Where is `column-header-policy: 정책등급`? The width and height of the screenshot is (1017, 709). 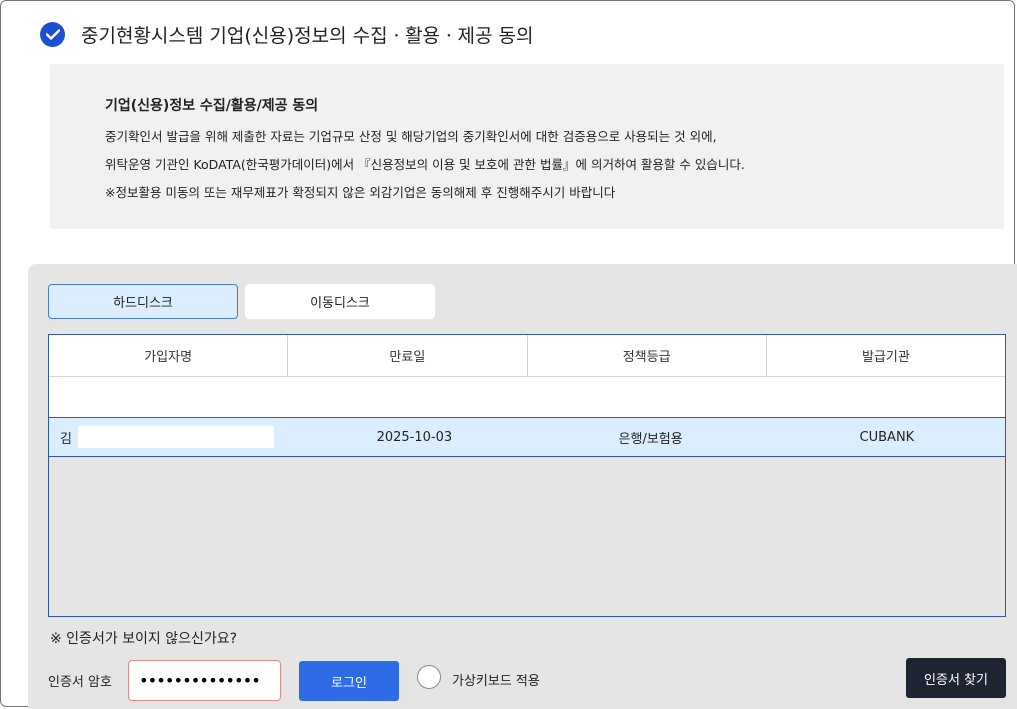 column-header-policy: 정책등급 is located at coordinates (647, 355).